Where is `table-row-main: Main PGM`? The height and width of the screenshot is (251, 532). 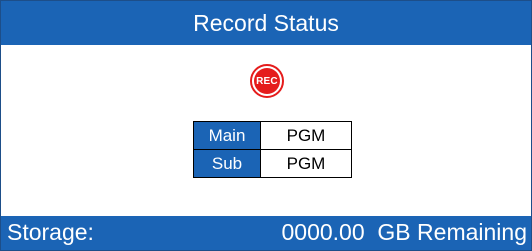
table-row-main: Main PGM is located at coordinates (272, 135).